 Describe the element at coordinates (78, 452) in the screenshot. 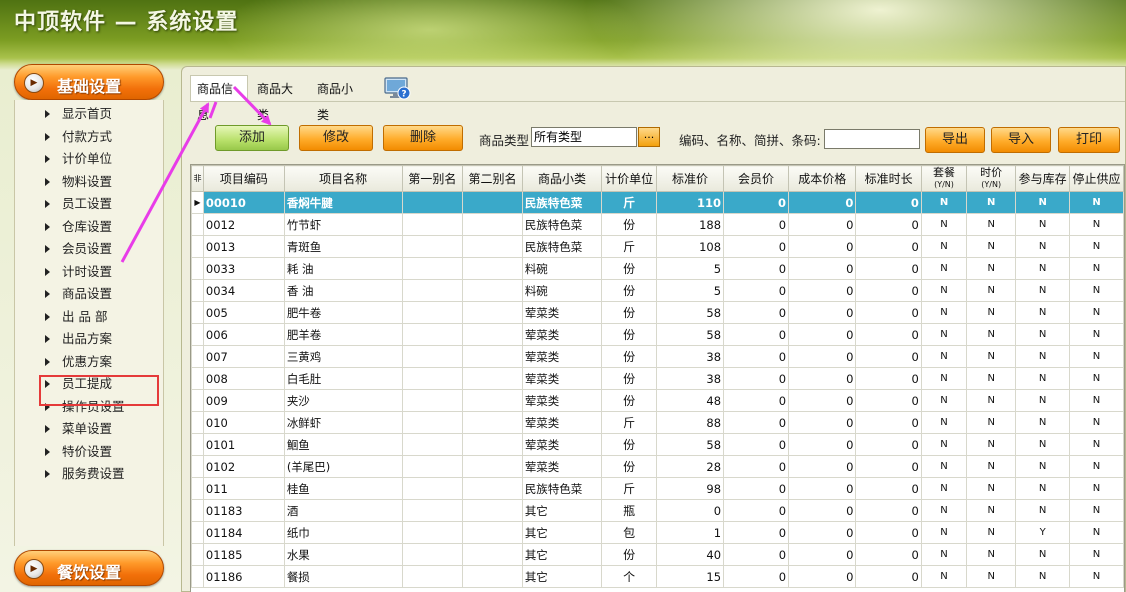

I see `sidebar-item: 特价设置` at that location.